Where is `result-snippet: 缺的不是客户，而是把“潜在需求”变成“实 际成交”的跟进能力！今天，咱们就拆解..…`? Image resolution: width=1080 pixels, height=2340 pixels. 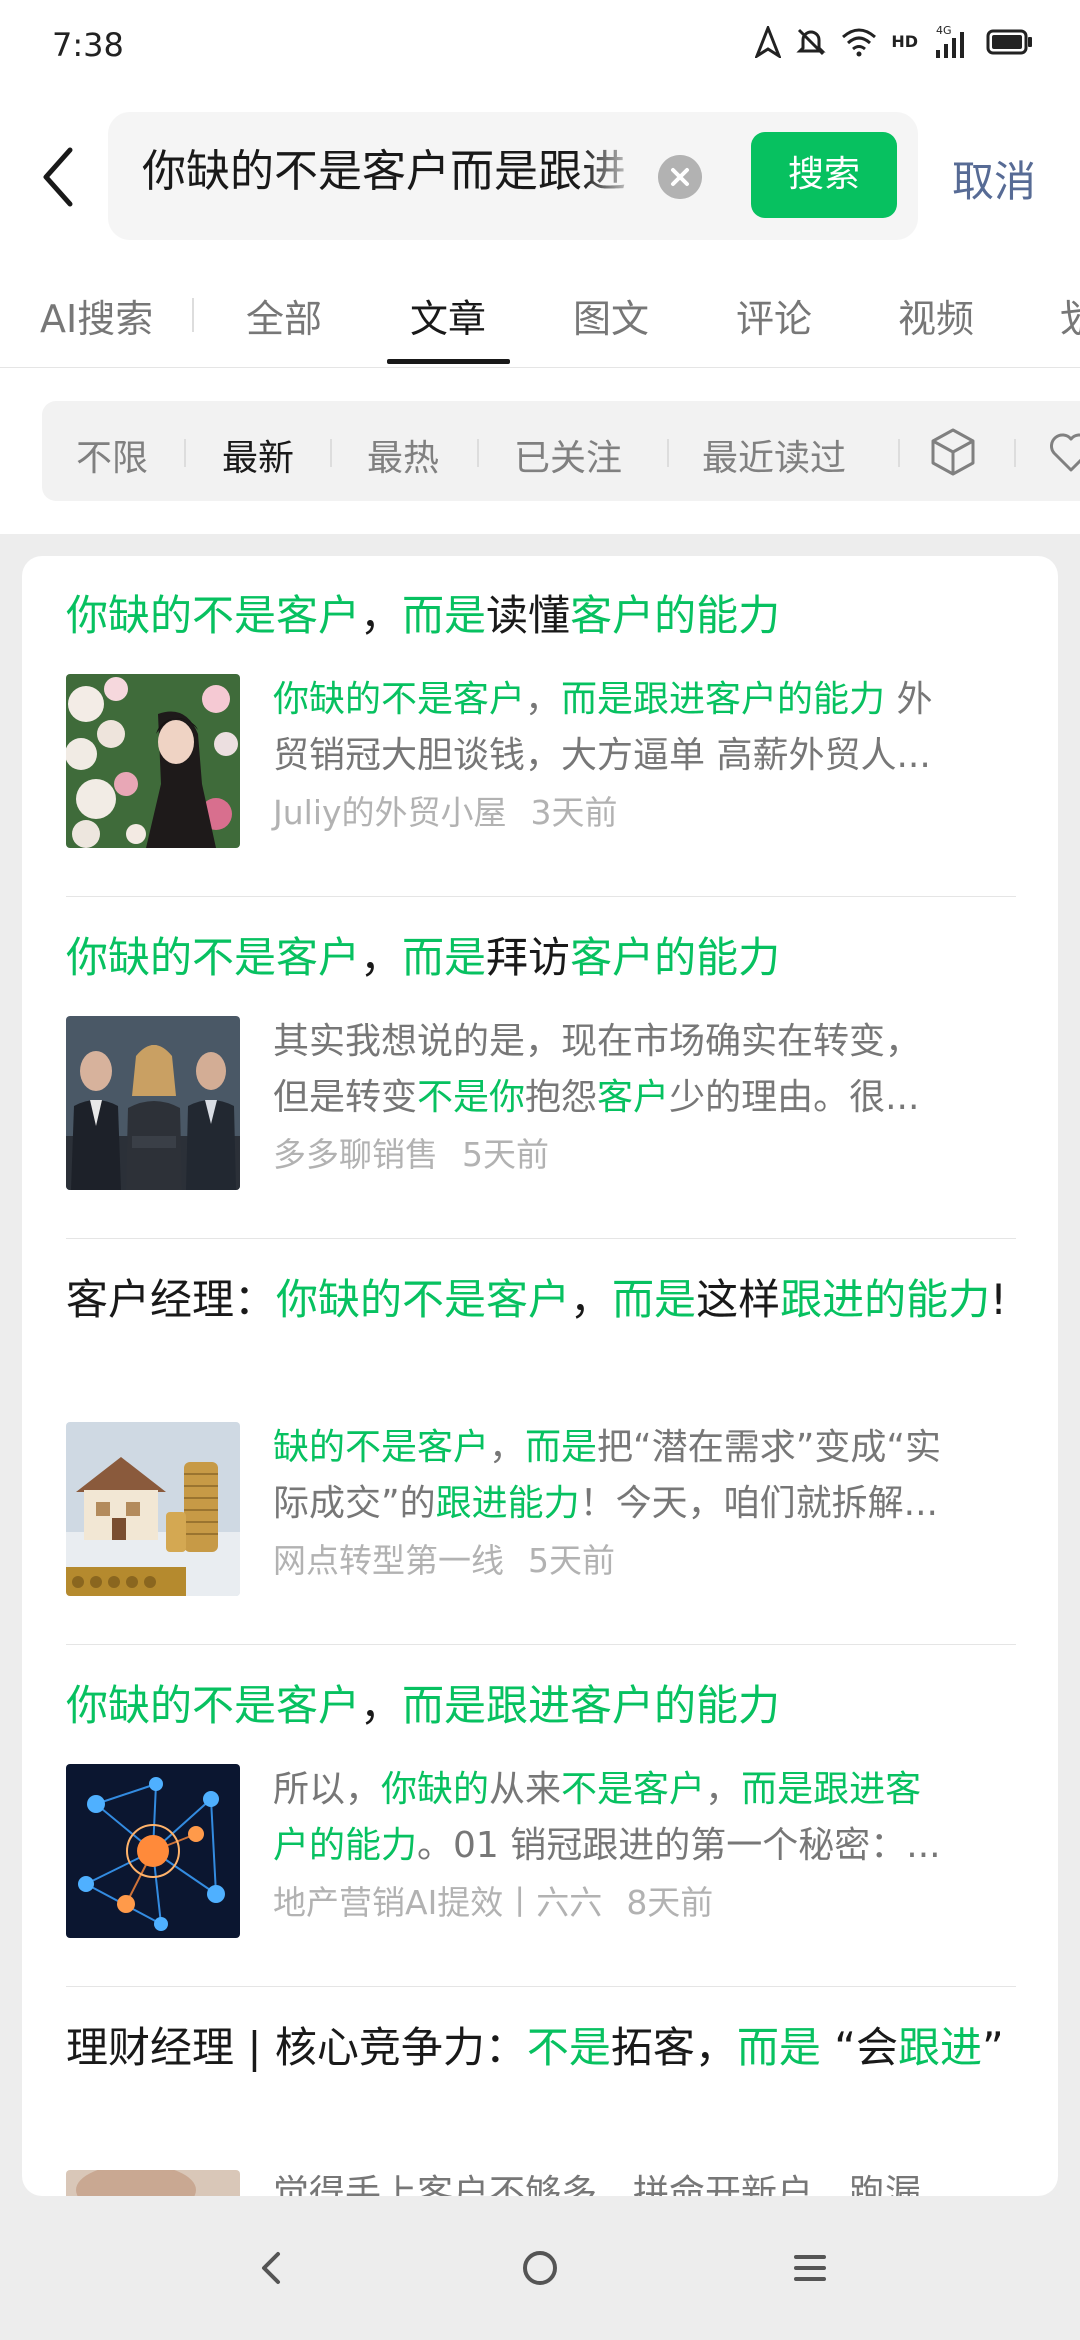 result-snippet: 缺的不是客户，而是把“潜在需求”变成“实 际成交”的跟进能力！今天，咱们就拆解..… is located at coordinates (645, 1476).